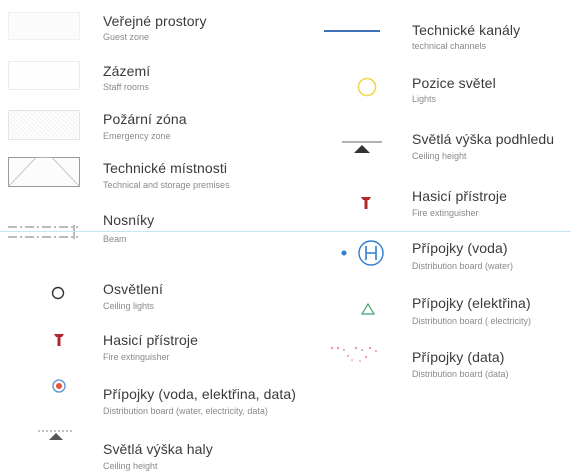  I want to click on legend-label-cz: Přípojky (voda, elektřina, data), so click(200, 394).